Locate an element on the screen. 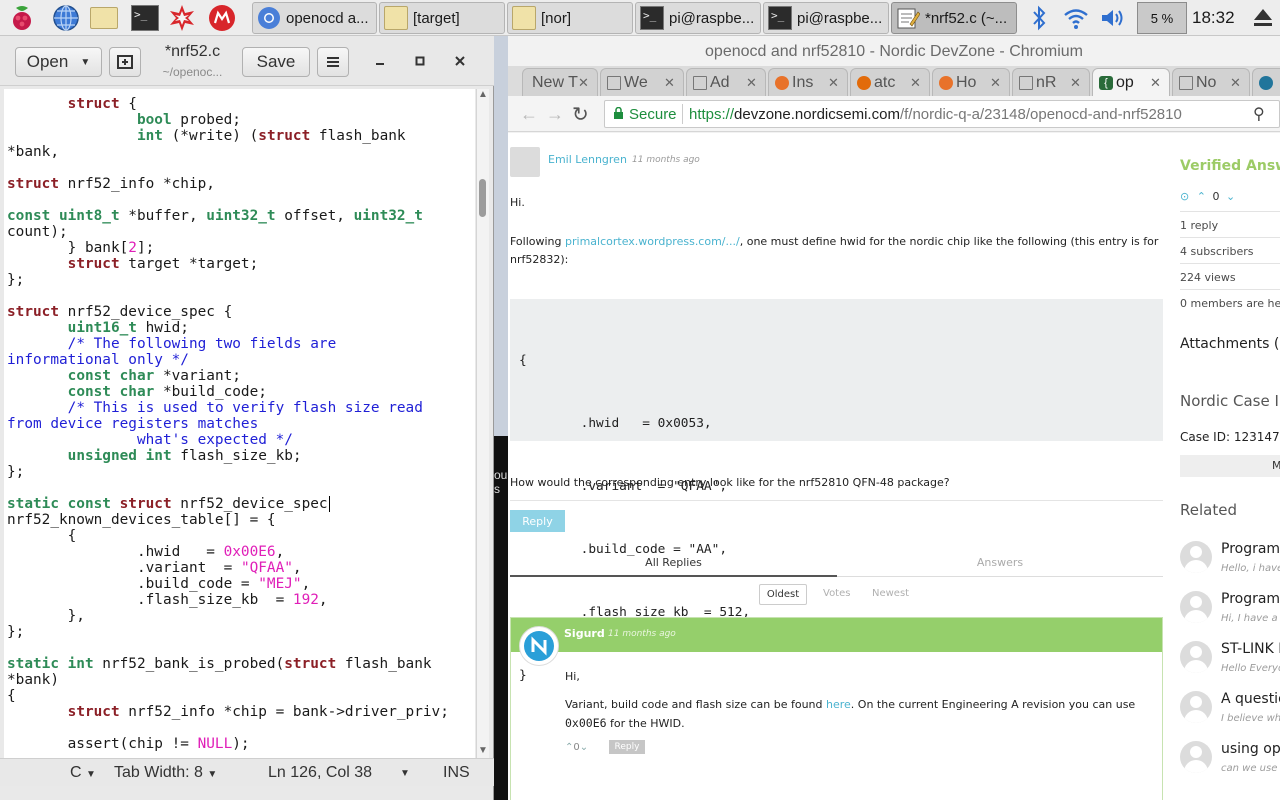 This screenshot has height=800, width=1280. sort-votes-button: Votes is located at coordinates (836, 593).